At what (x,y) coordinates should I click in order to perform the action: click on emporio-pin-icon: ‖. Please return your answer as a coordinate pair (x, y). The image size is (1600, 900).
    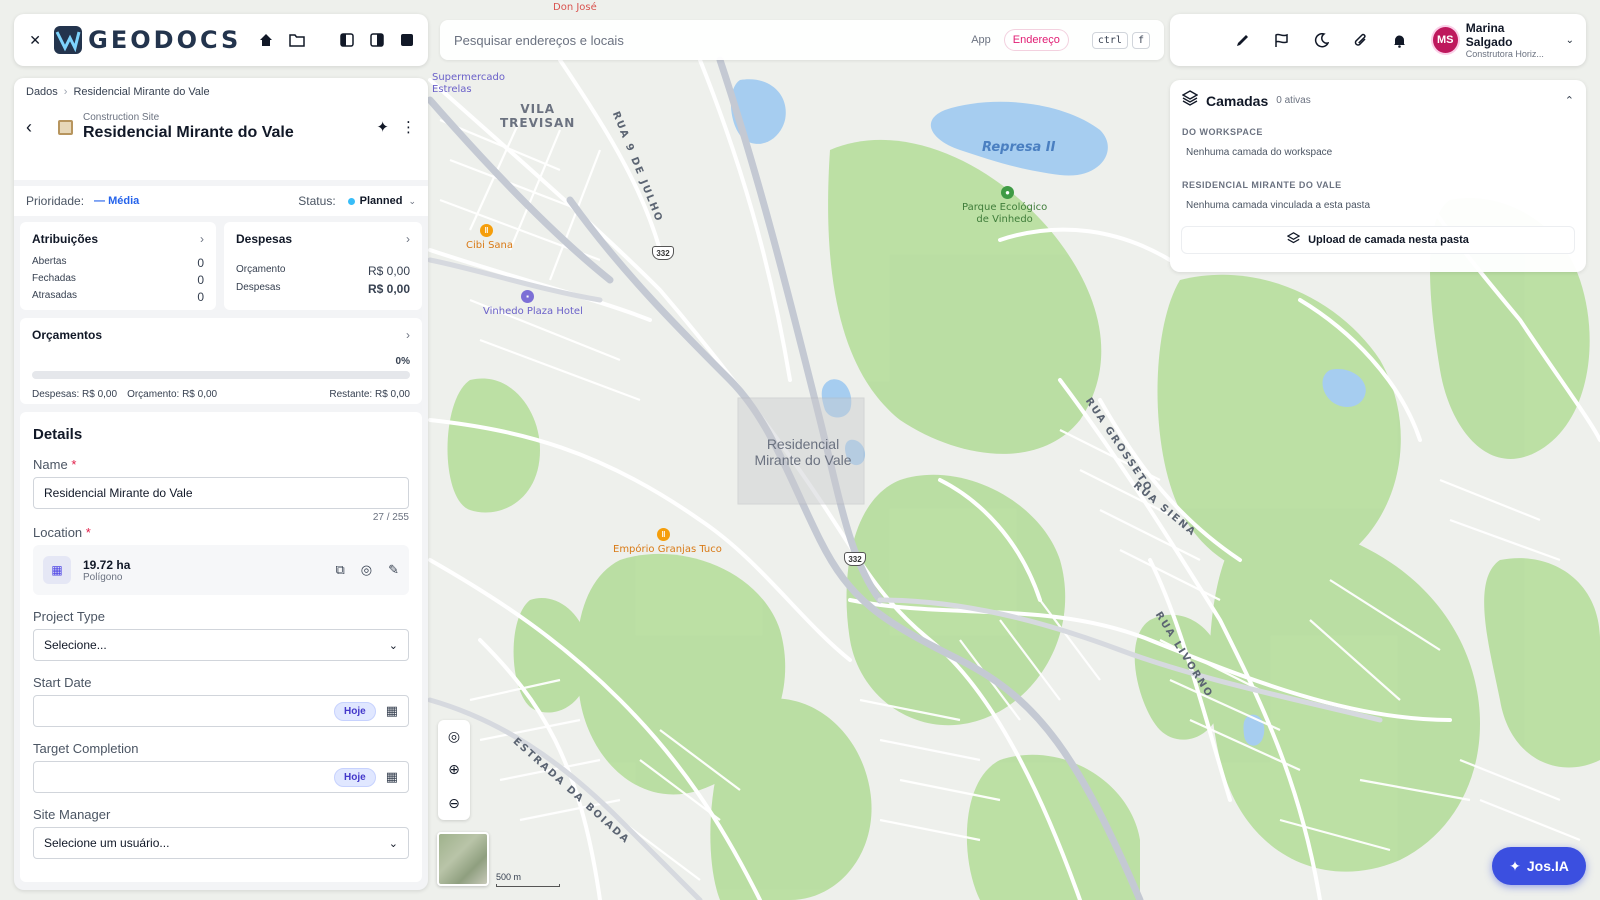
    Looking at the image, I should click on (663, 534).